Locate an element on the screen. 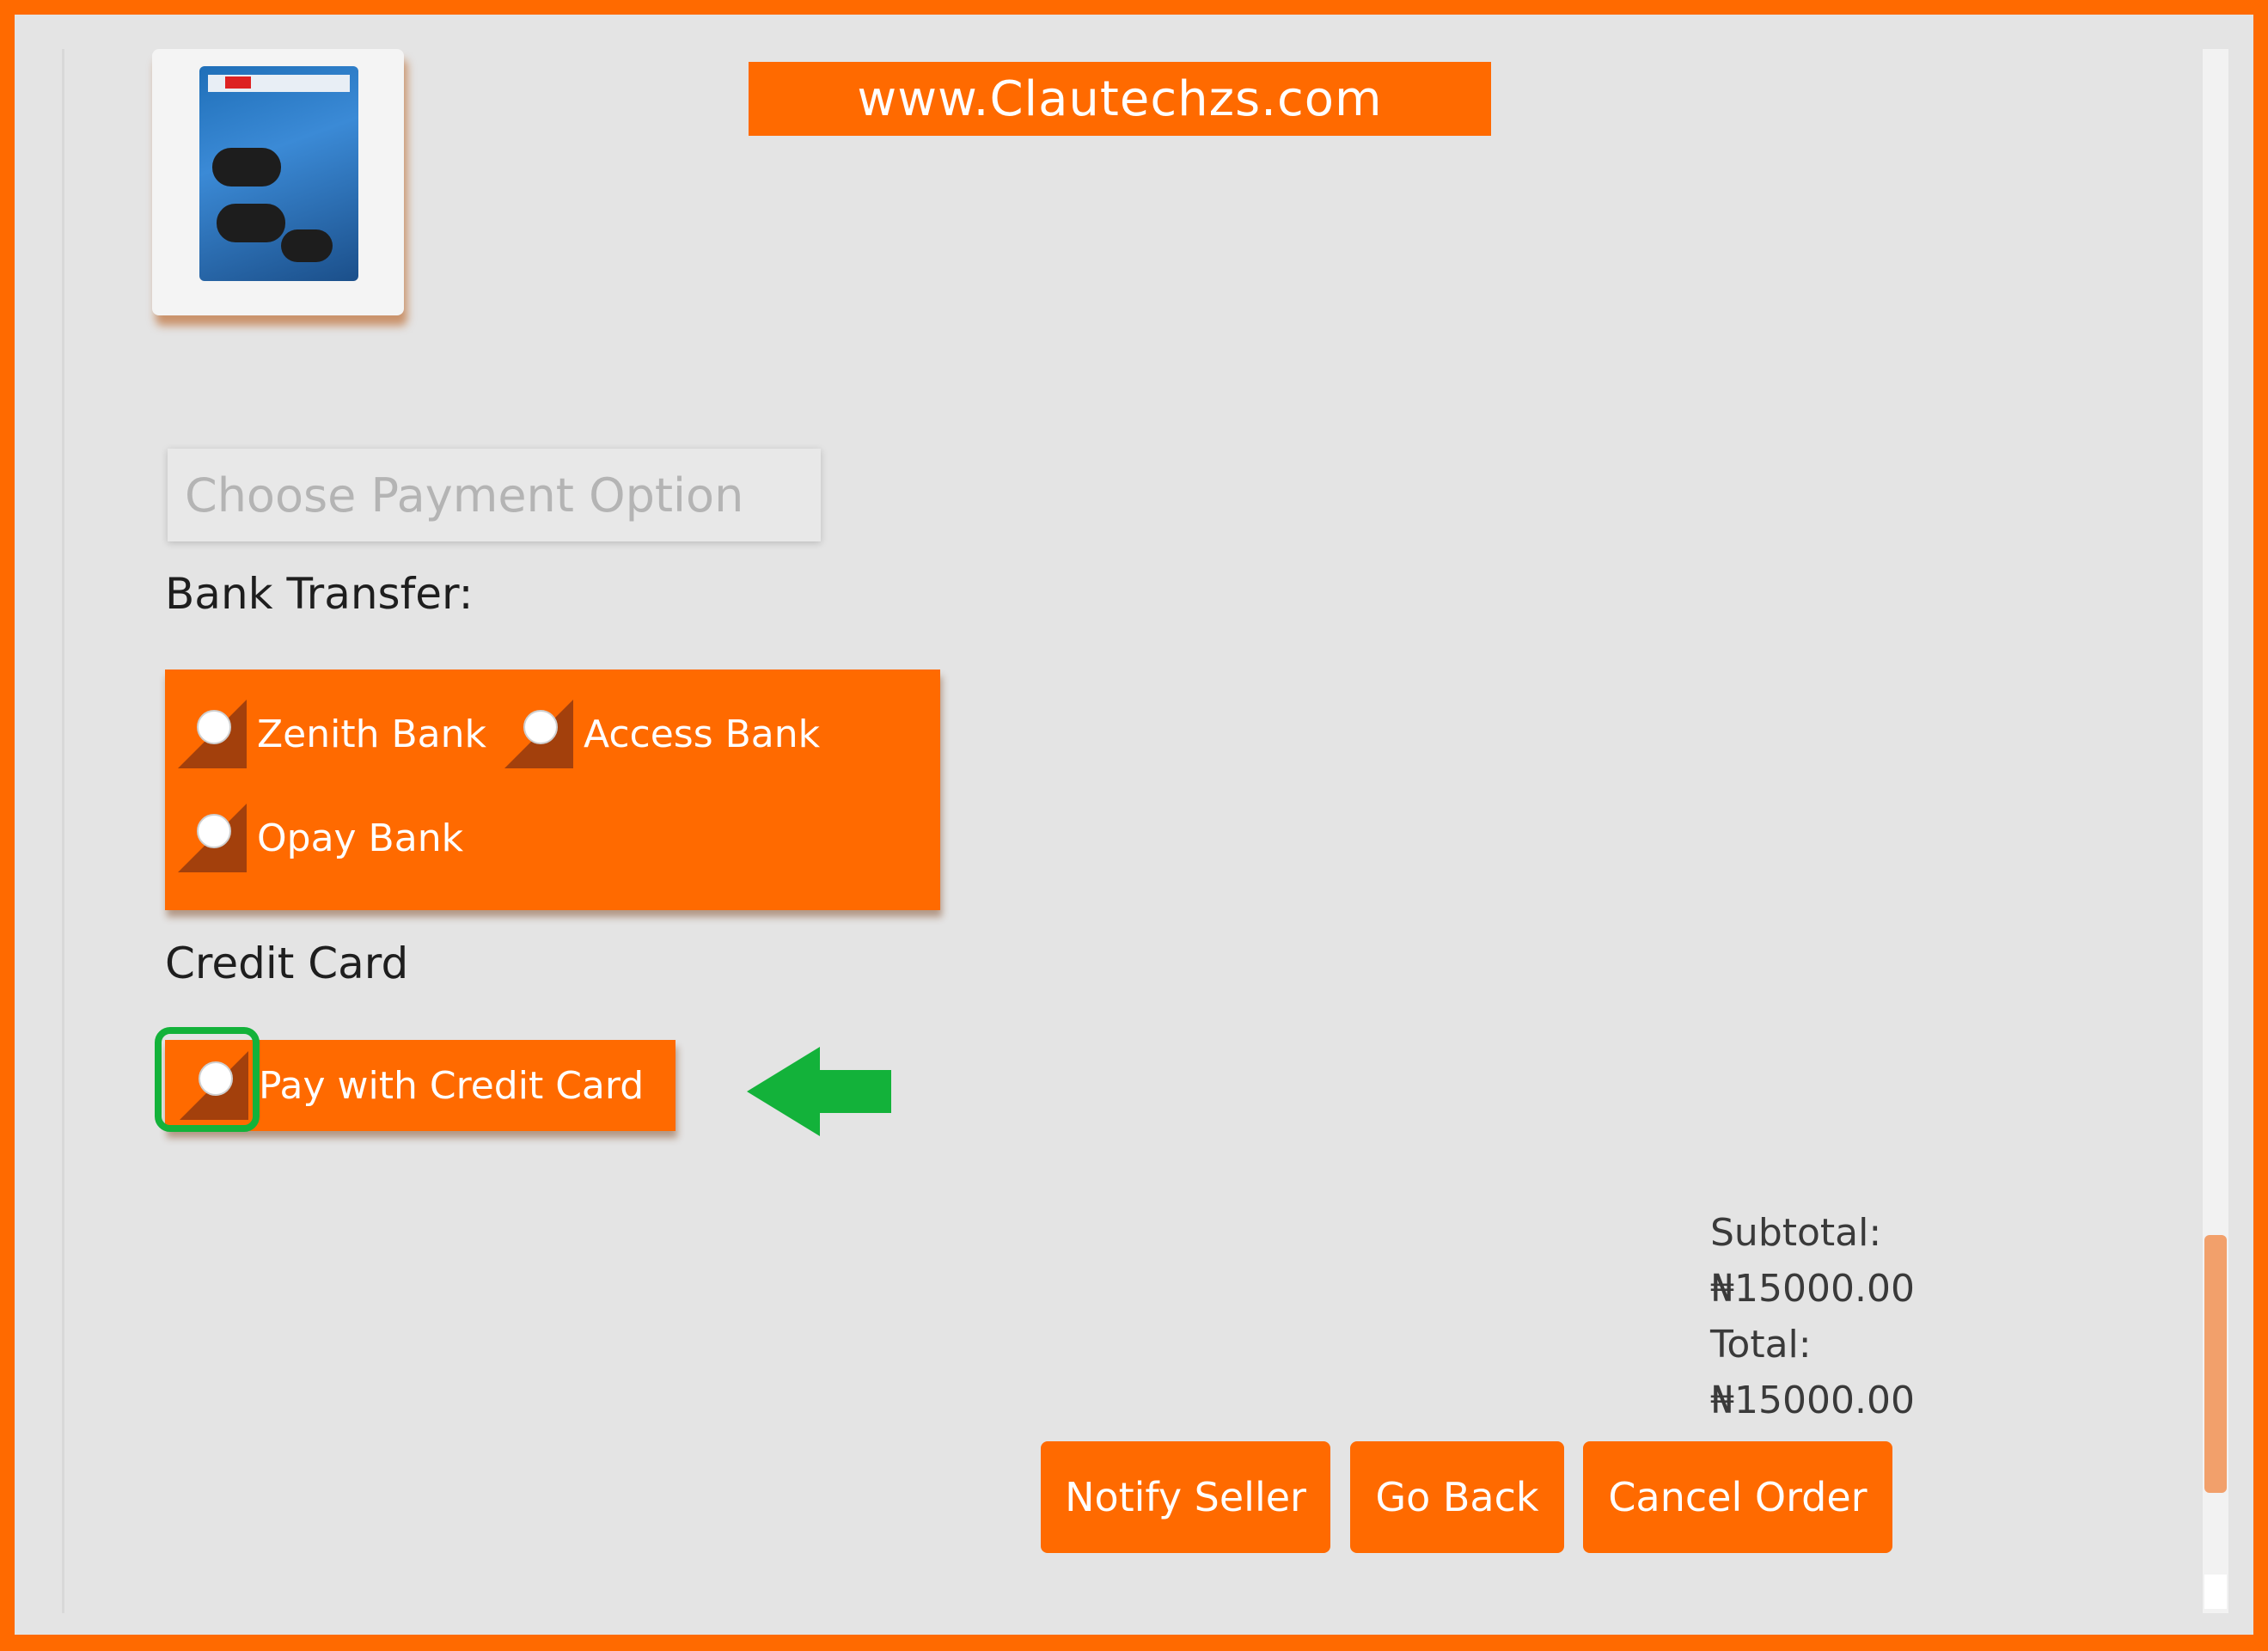  highlight-box is located at coordinates (208, 1080).